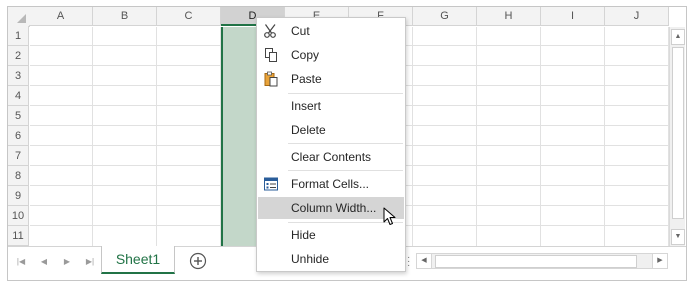 The image size is (694, 287). What do you see at coordinates (271, 79) in the screenshot?
I see `paste-icon` at bounding box center [271, 79].